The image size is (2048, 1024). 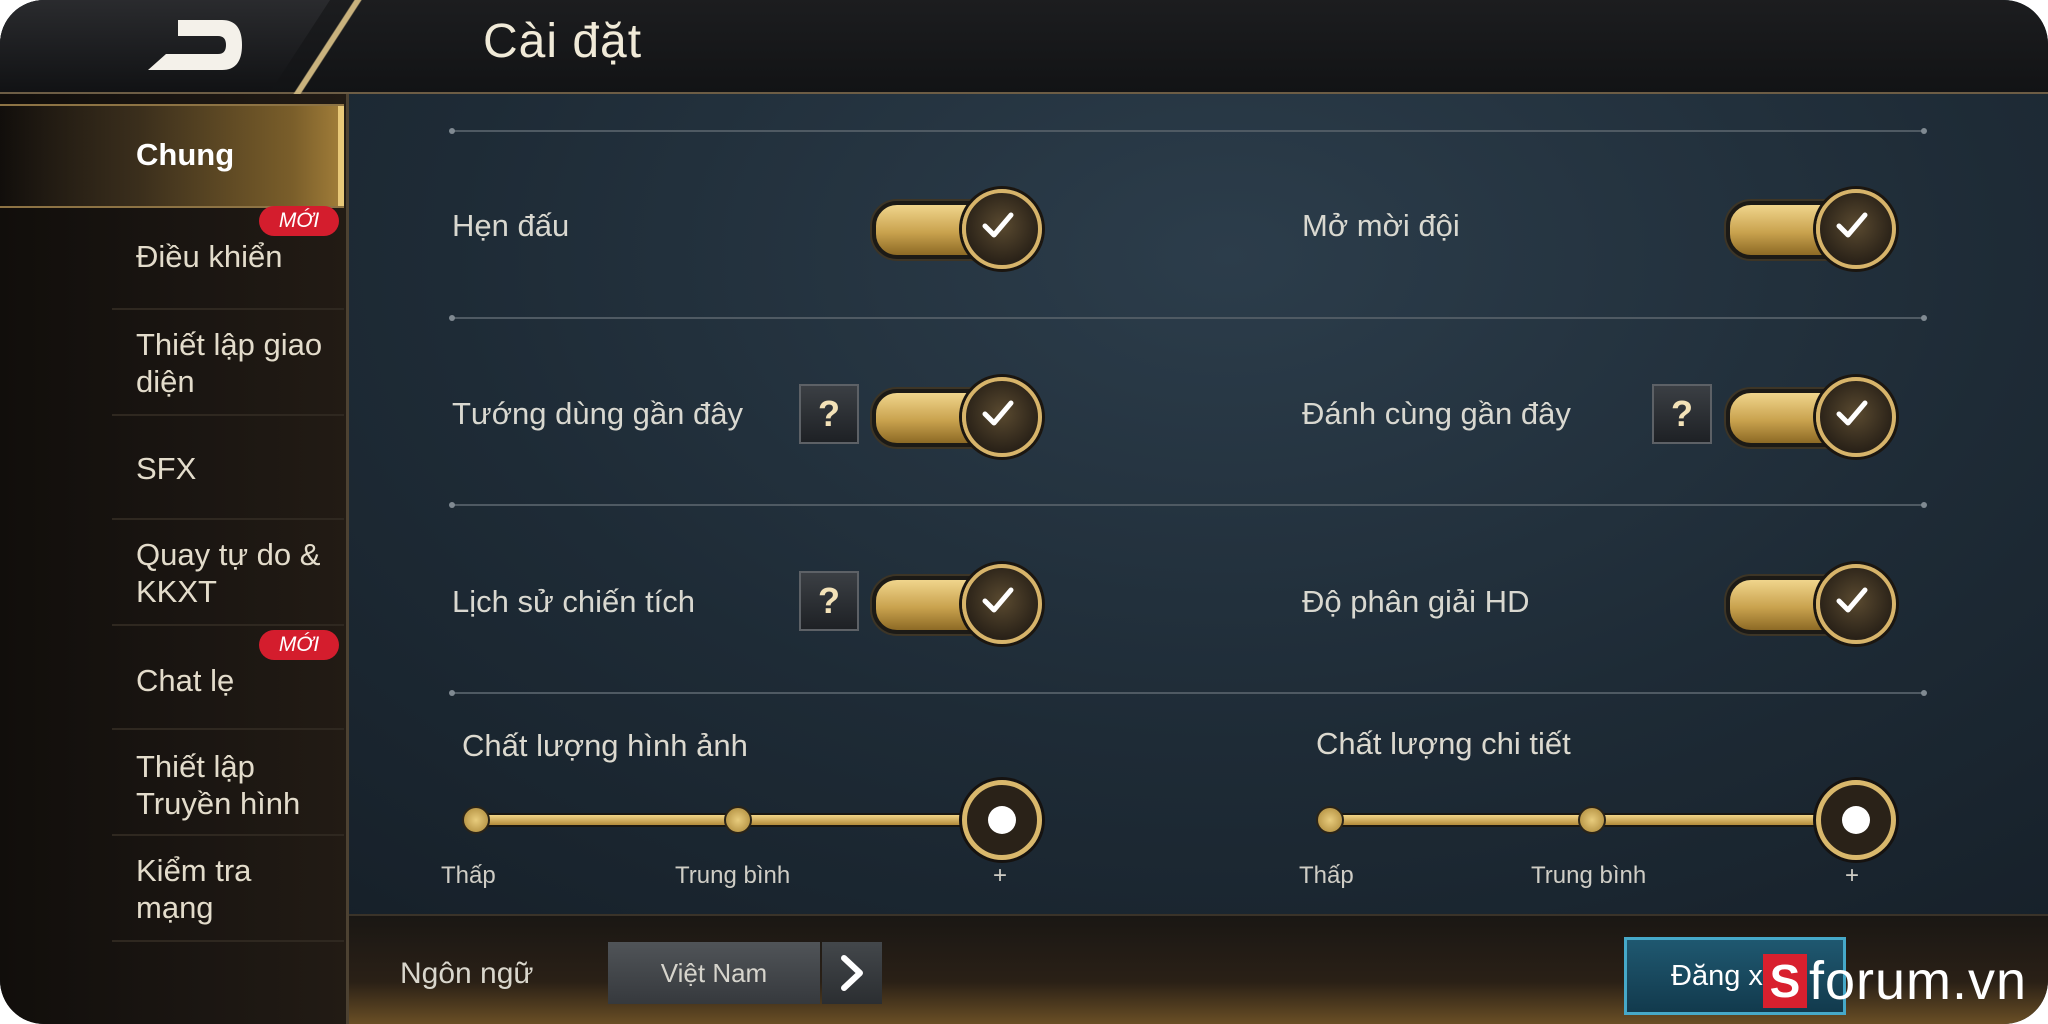 I want to click on toggle-danh-cung, so click(x=1811, y=417).